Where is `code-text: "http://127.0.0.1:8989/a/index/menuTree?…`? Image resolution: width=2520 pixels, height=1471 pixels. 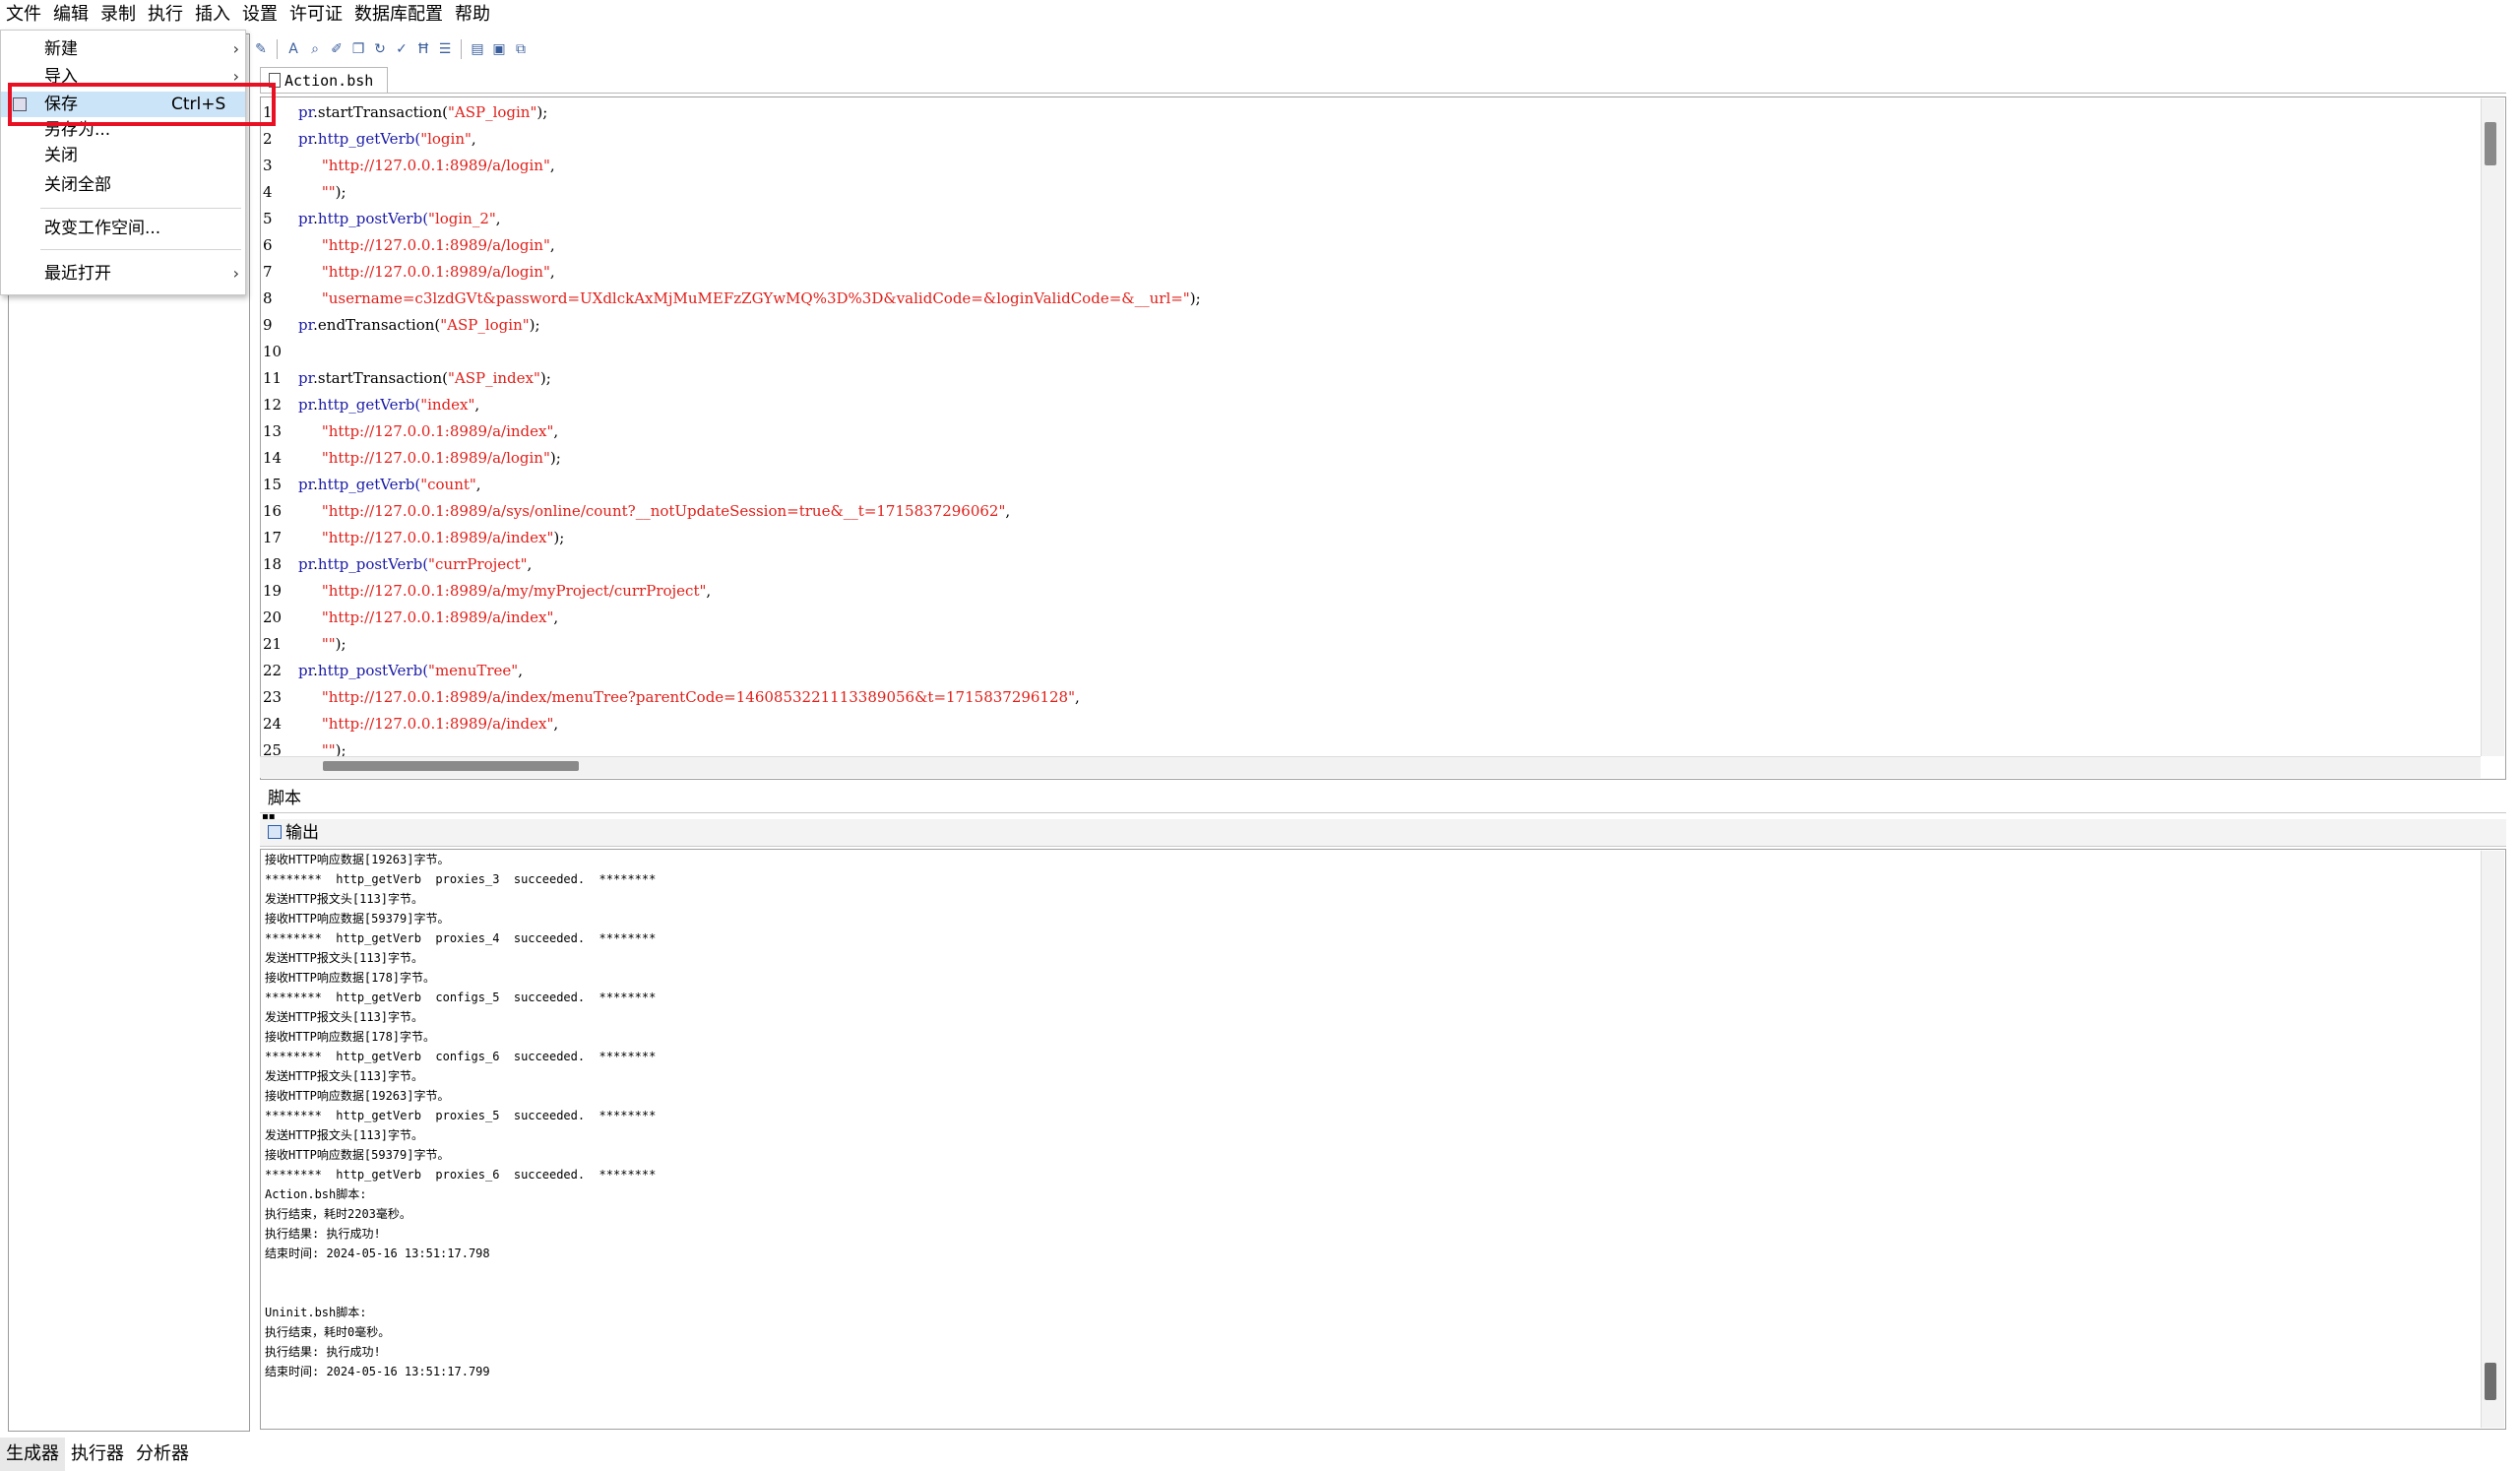 code-text: "http://127.0.0.1:8989/a/index/menuTree?… is located at coordinates (689, 697).